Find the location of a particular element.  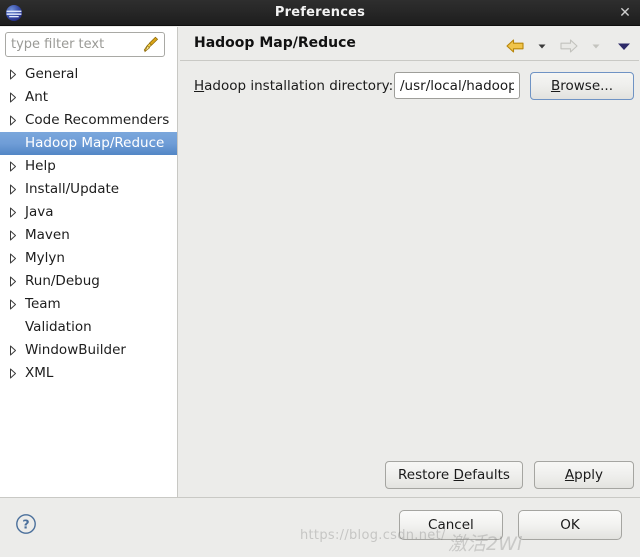

restore-defaults-button: Restore Defaults is located at coordinates (454, 475).